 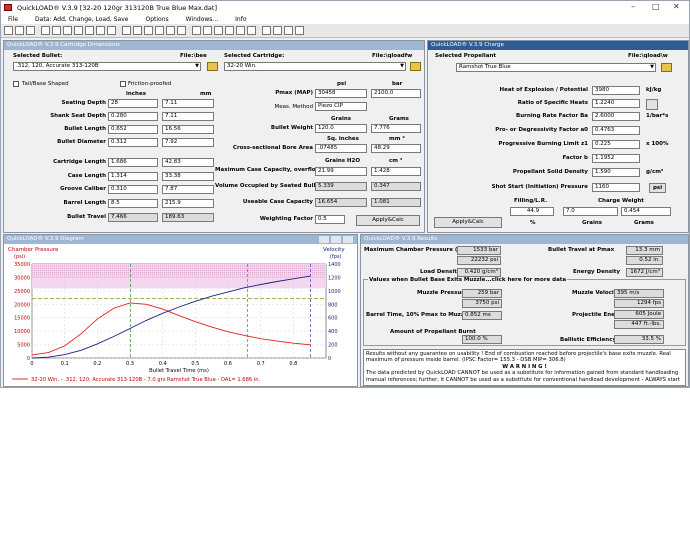 I want to click on propellant-select: Ramshot True Blue ▼, so click(x=556, y=67).